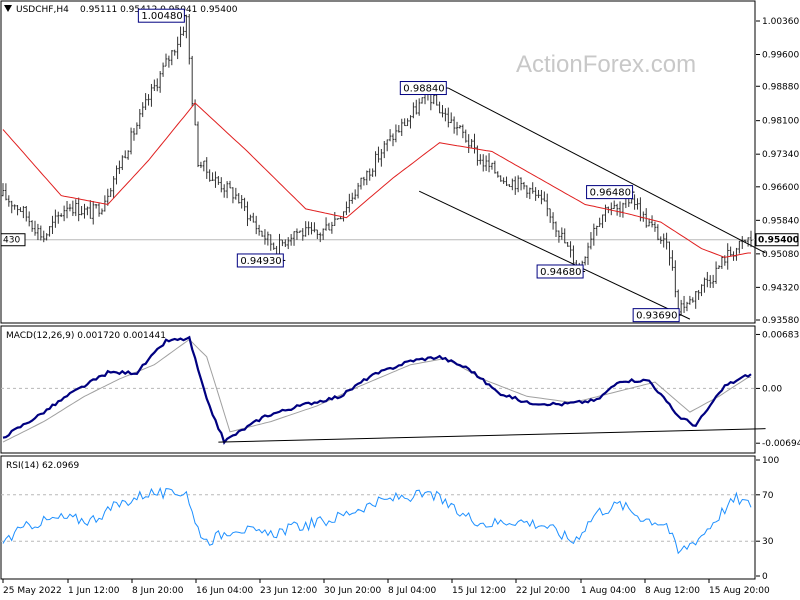 Image resolution: width=800 pixels, height=600 pixels. I want to click on current-price-label: 0.95400, so click(778, 241).